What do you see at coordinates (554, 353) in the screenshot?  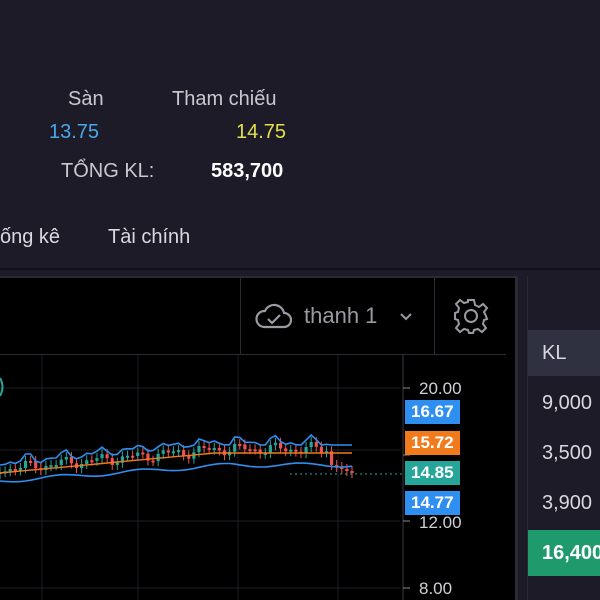 I see `volume-column-header: KL` at bounding box center [554, 353].